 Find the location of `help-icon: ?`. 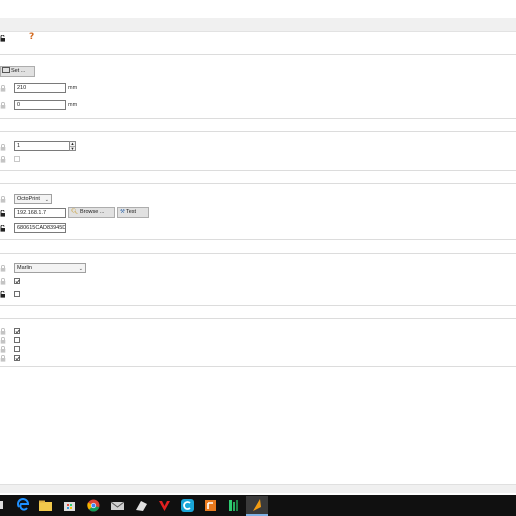

help-icon: ? is located at coordinates (31, 37).